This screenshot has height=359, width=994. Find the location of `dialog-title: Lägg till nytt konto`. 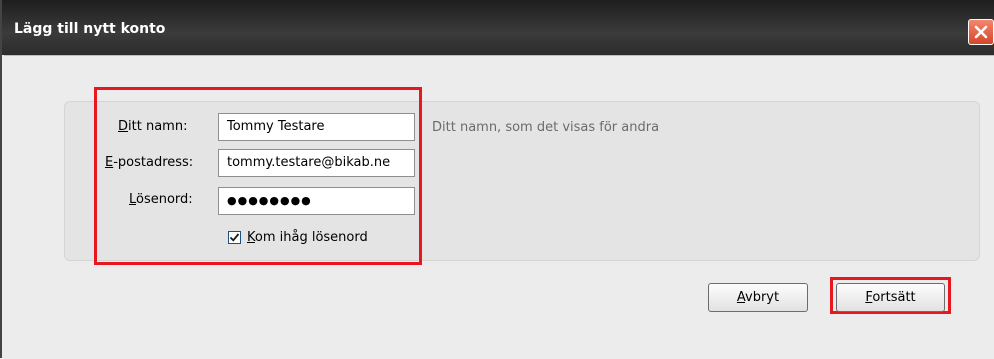

dialog-title: Lägg till nytt konto is located at coordinates (90, 29).